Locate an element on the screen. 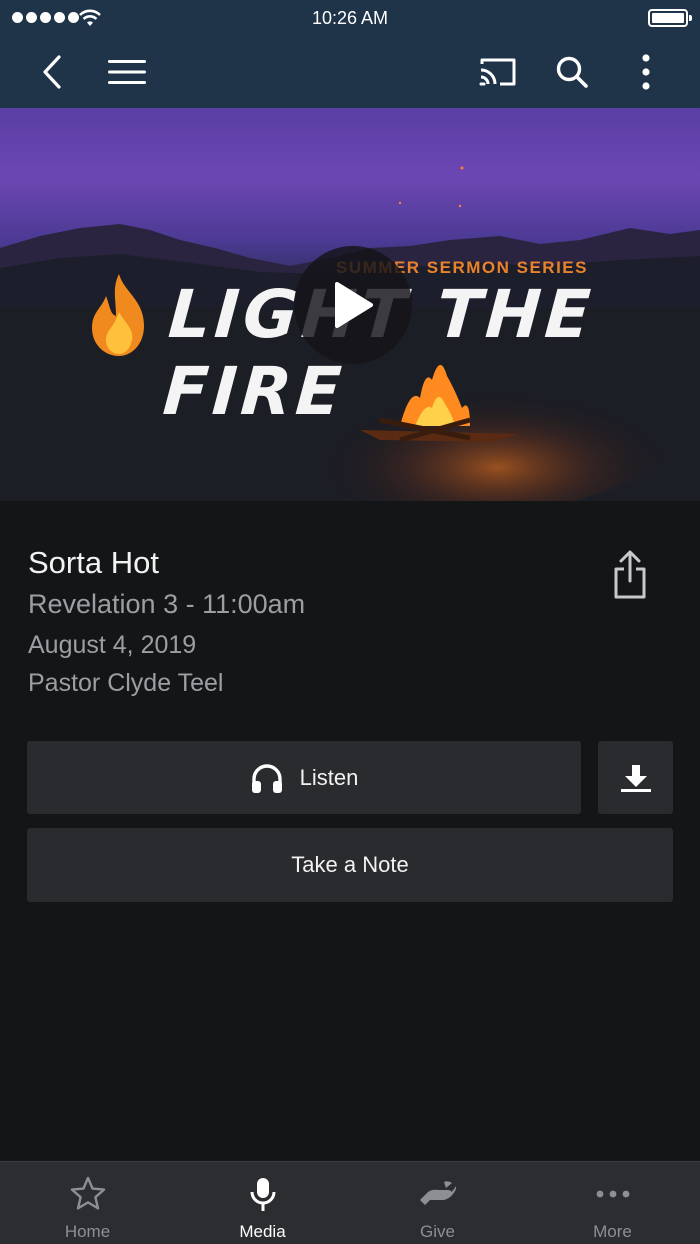  share-icon is located at coordinates (630, 574).